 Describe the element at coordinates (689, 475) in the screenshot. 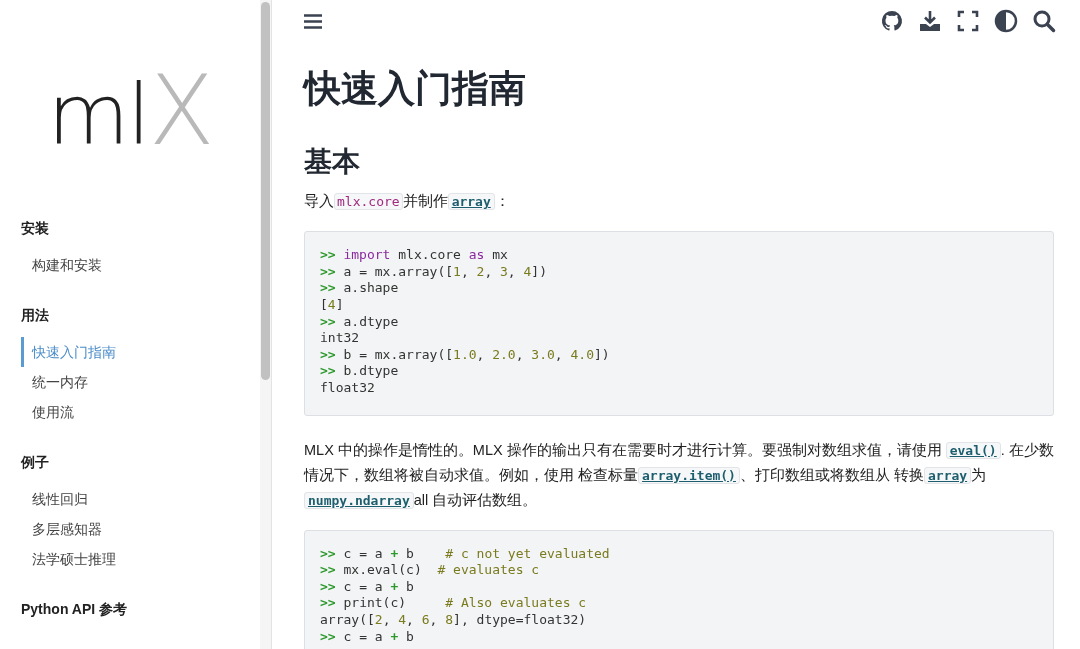

I see `code-link: array.item()` at that location.